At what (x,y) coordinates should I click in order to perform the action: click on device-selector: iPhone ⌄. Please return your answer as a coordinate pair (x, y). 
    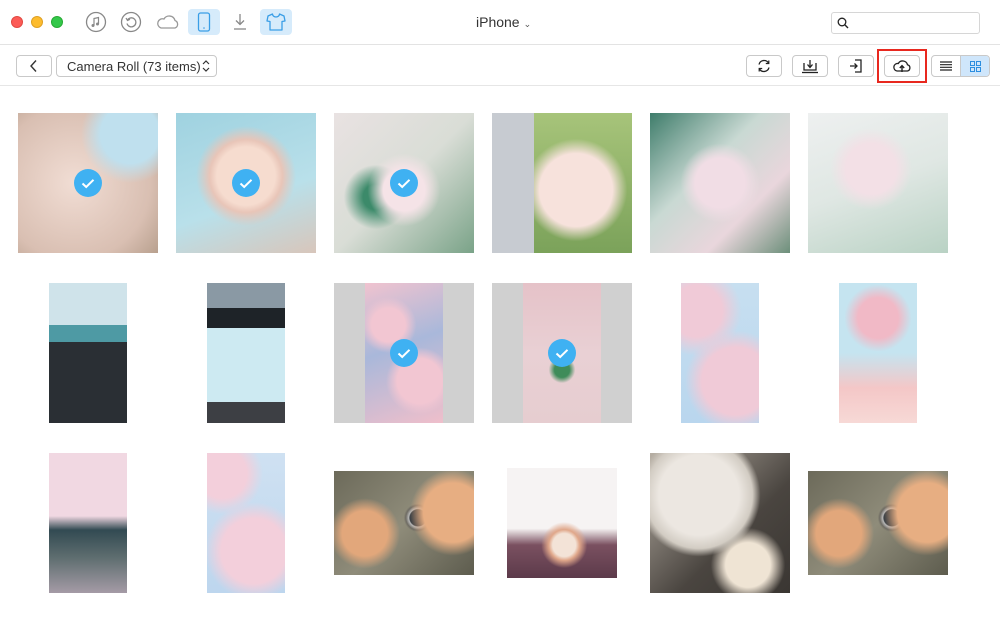
    Looking at the image, I should click on (503, 22).